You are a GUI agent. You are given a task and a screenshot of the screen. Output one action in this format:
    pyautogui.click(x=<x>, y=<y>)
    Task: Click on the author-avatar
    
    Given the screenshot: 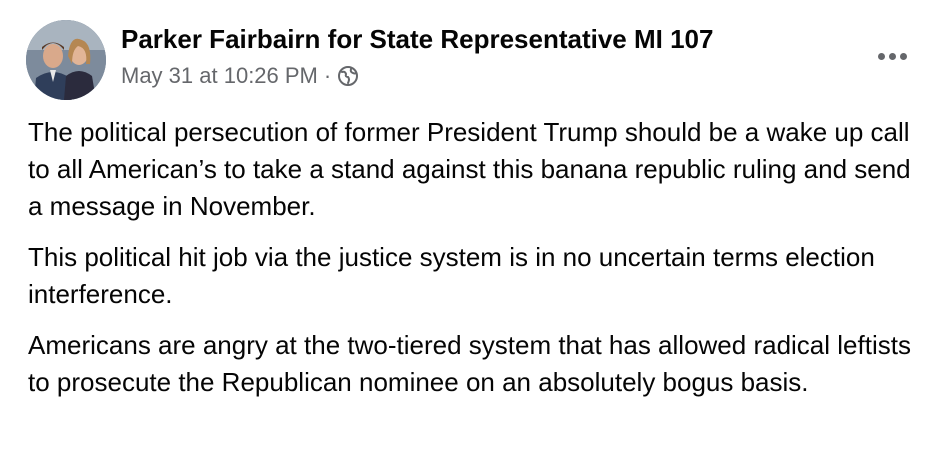 What is the action you would take?
    pyautogui.click(x=66, y=60)
    